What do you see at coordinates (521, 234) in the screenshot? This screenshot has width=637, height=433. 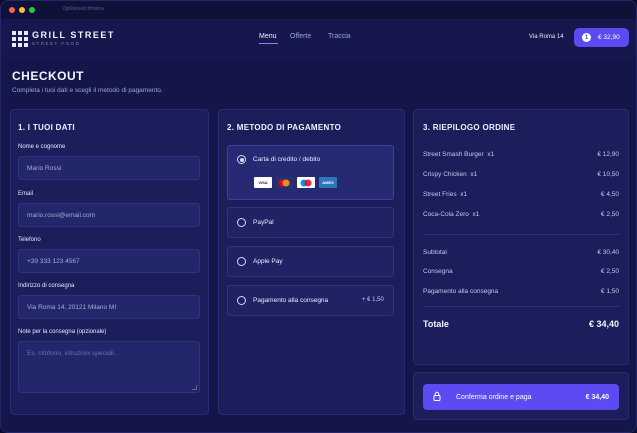 I see `summary-divider` at bounding box center [521, 234].